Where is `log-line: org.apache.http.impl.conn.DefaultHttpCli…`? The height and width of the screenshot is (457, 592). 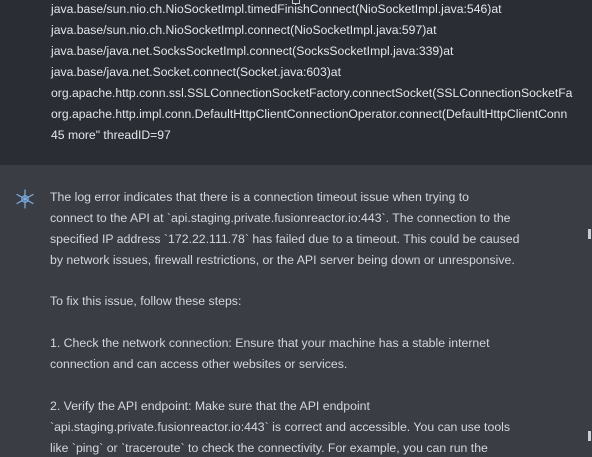 log-line: org.apache.http.impl.conn.DefaultHttpCli… is located at coordinates (309, 114).